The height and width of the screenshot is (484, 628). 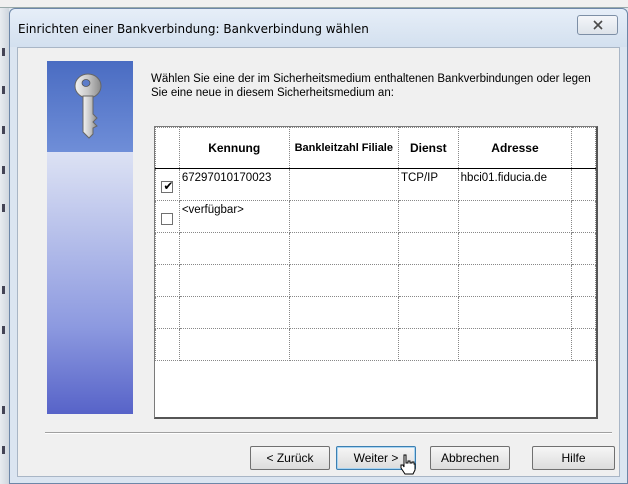 I want to click on column-header-bankleitzahl: Bankleitzahl Filiale, so click(x=343, y=148).